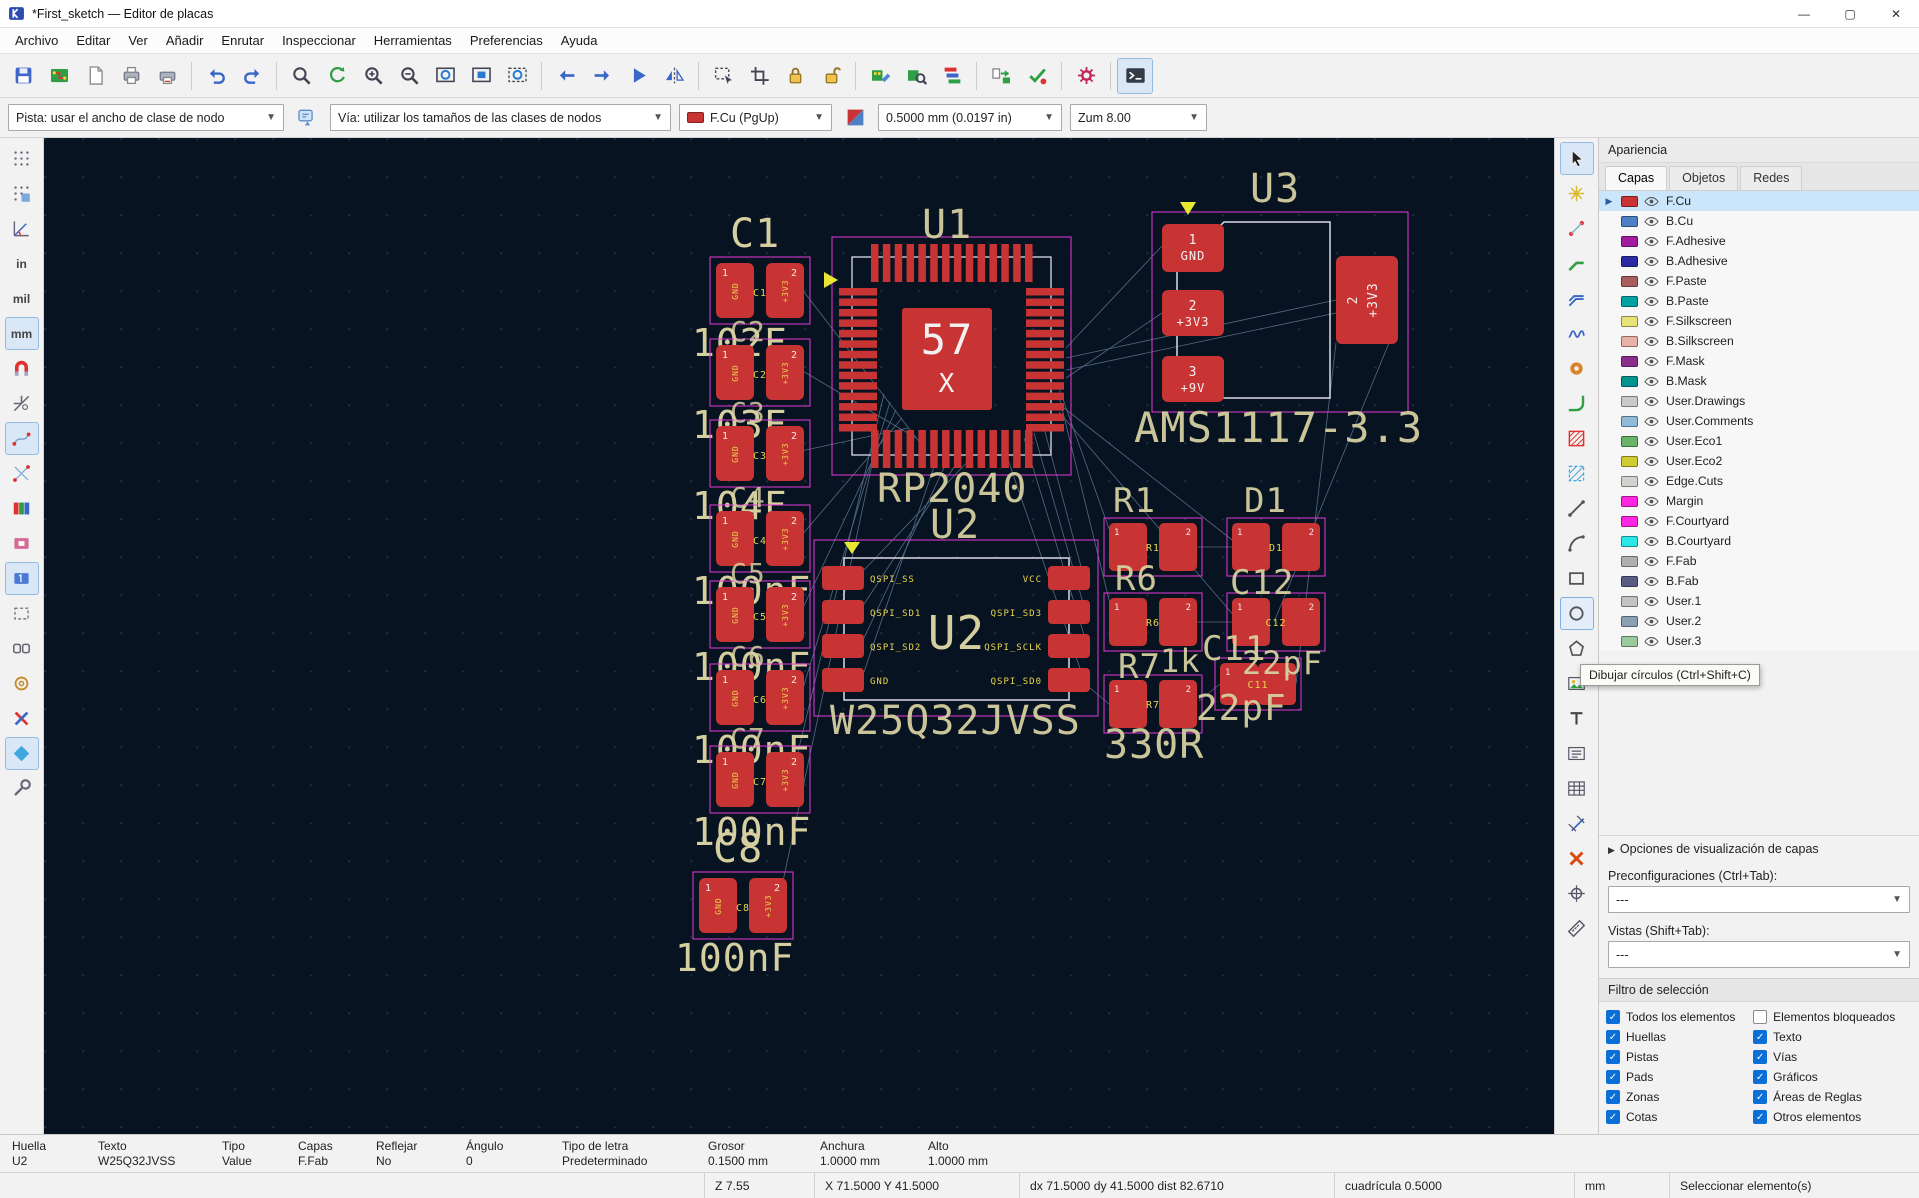 Image resolution: width=1919 pixels, height=1198 pixels. What do you see at coordinates (1759, 899) in the screenshot?
I see `presets-dropdown: --- ▼` at bounding box center [1759, 899].